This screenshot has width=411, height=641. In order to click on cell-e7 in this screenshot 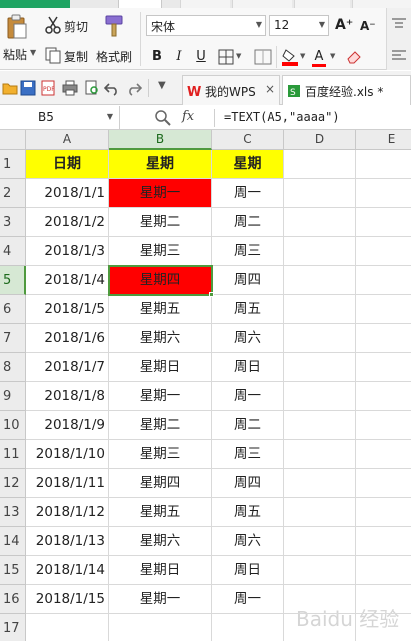, I will do `click(383, 338)`.